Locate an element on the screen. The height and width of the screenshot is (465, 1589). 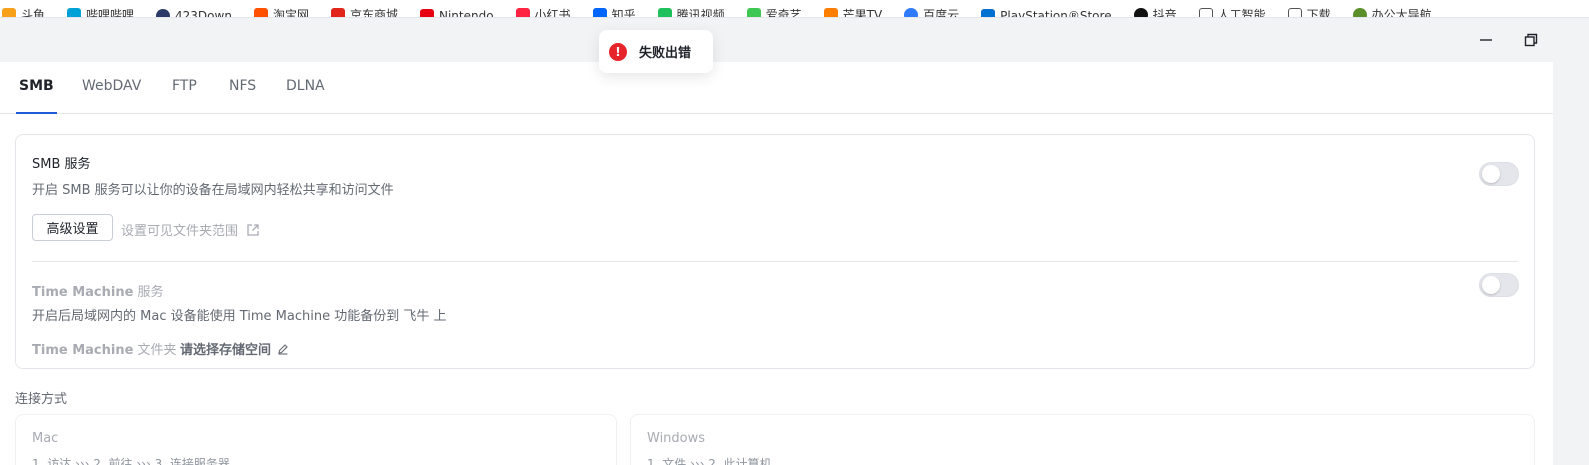
bookmark-baidu-cloud: 百度云 is located at coordinates (931, 11).